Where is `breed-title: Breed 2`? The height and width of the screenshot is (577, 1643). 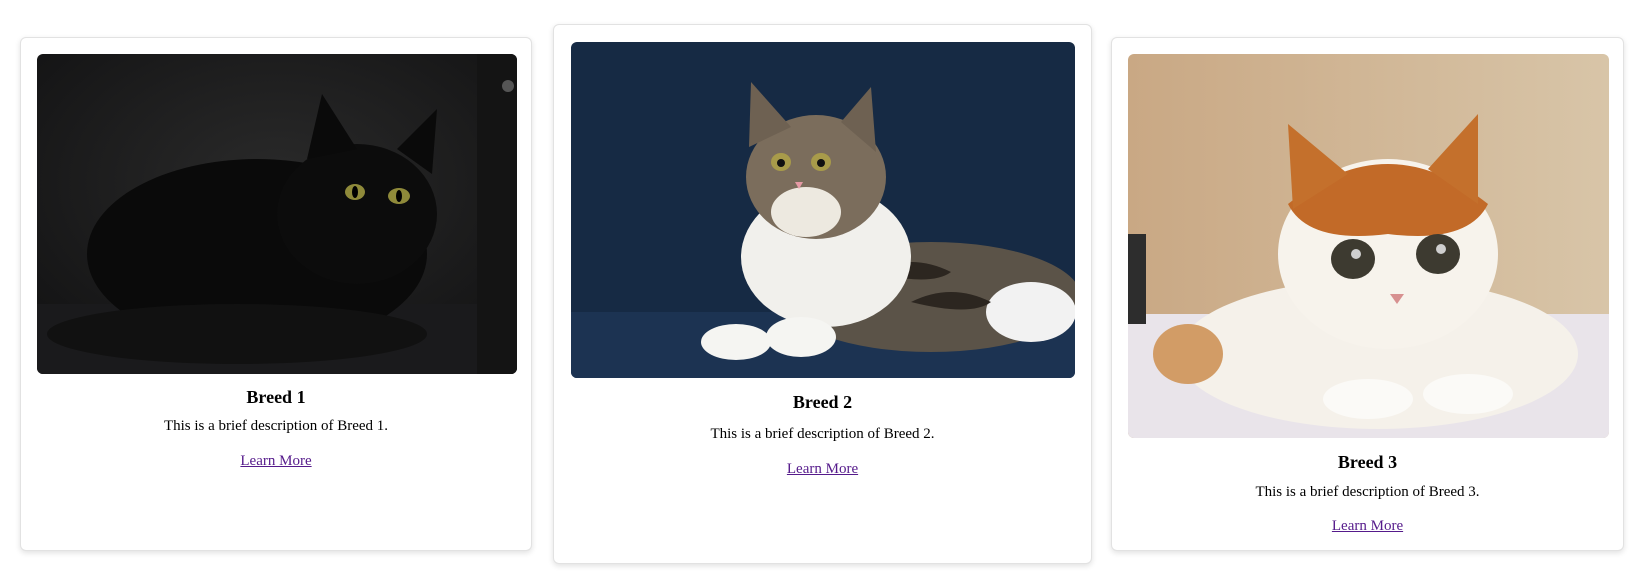 breed-title: Breed 2 is located at coordinates (822, 402).